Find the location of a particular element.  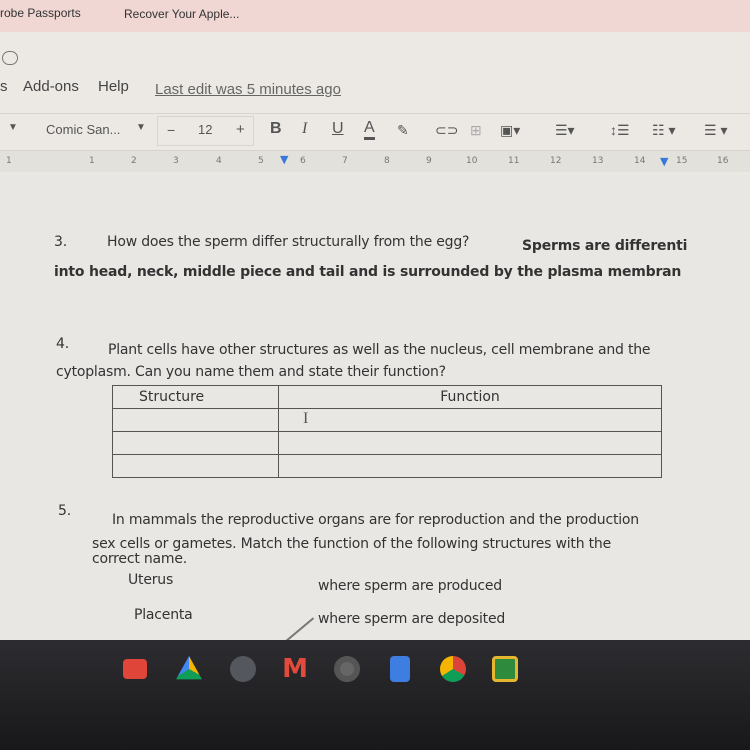

menu-addons: Add-ons is located at coordinates (51, 86).